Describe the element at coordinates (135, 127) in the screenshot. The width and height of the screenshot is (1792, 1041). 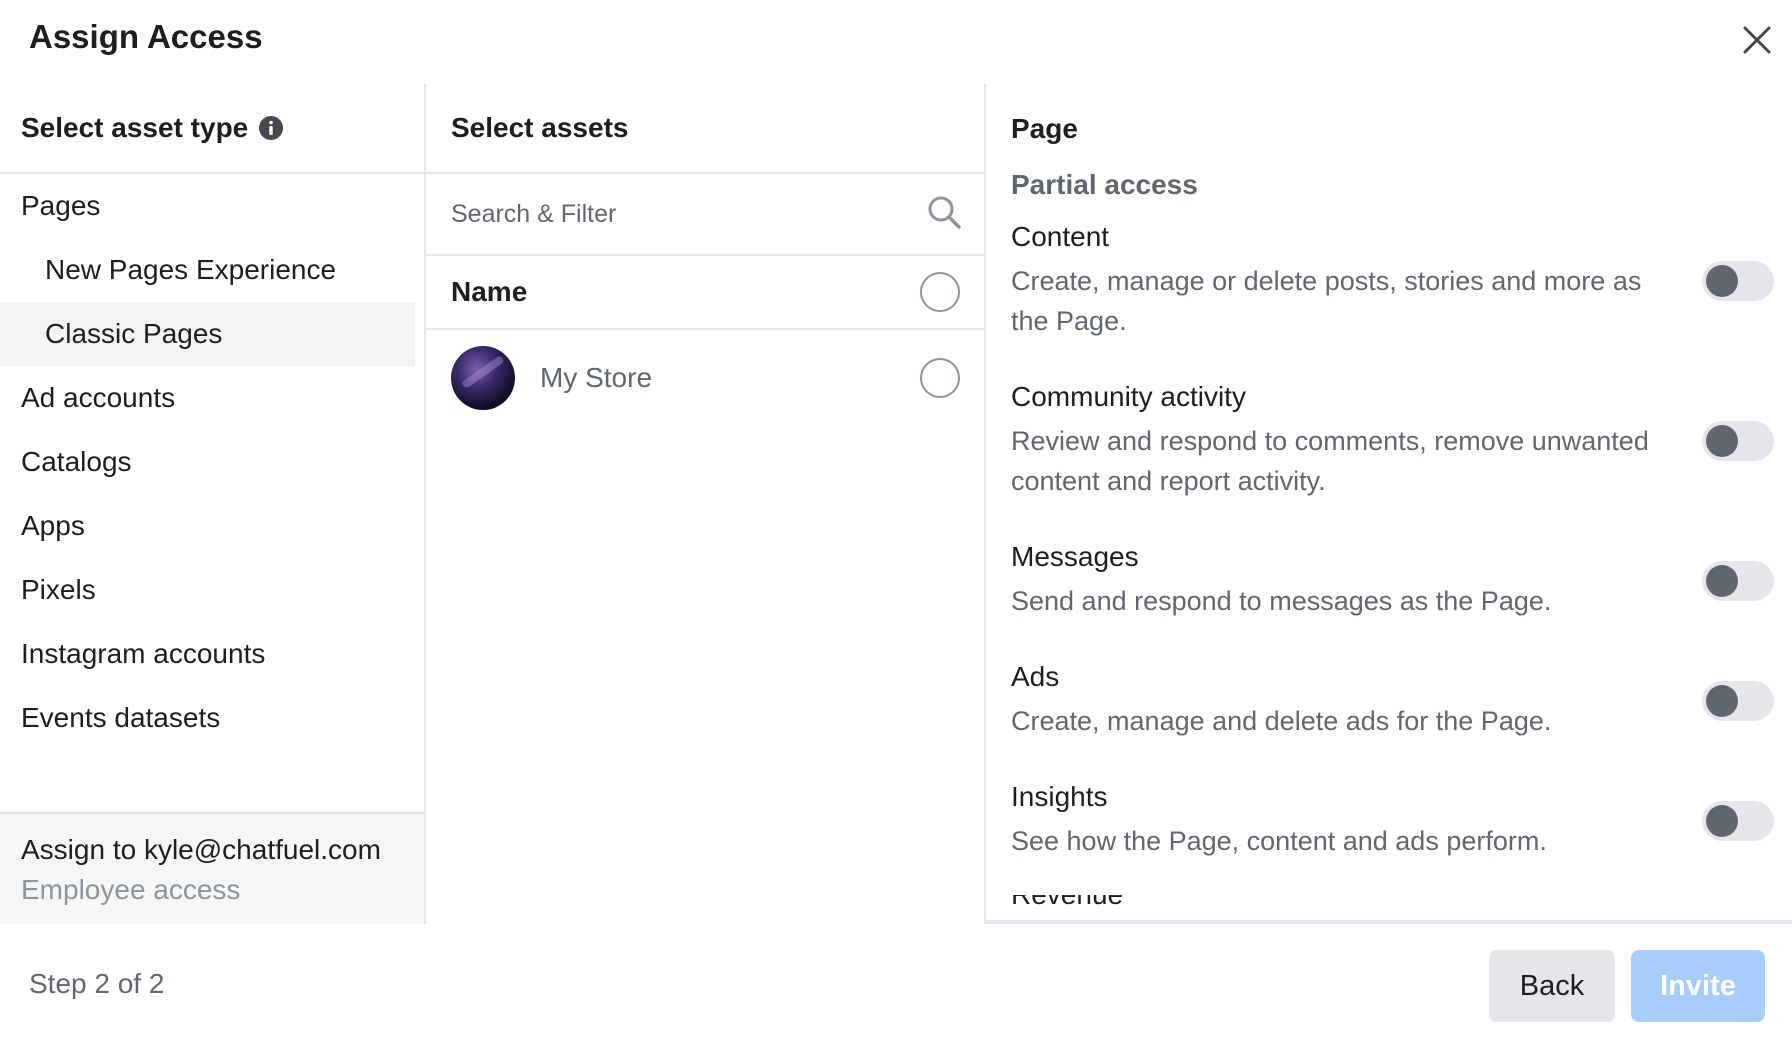
I see `asset-type-heading-text: Select asset type` at that location.